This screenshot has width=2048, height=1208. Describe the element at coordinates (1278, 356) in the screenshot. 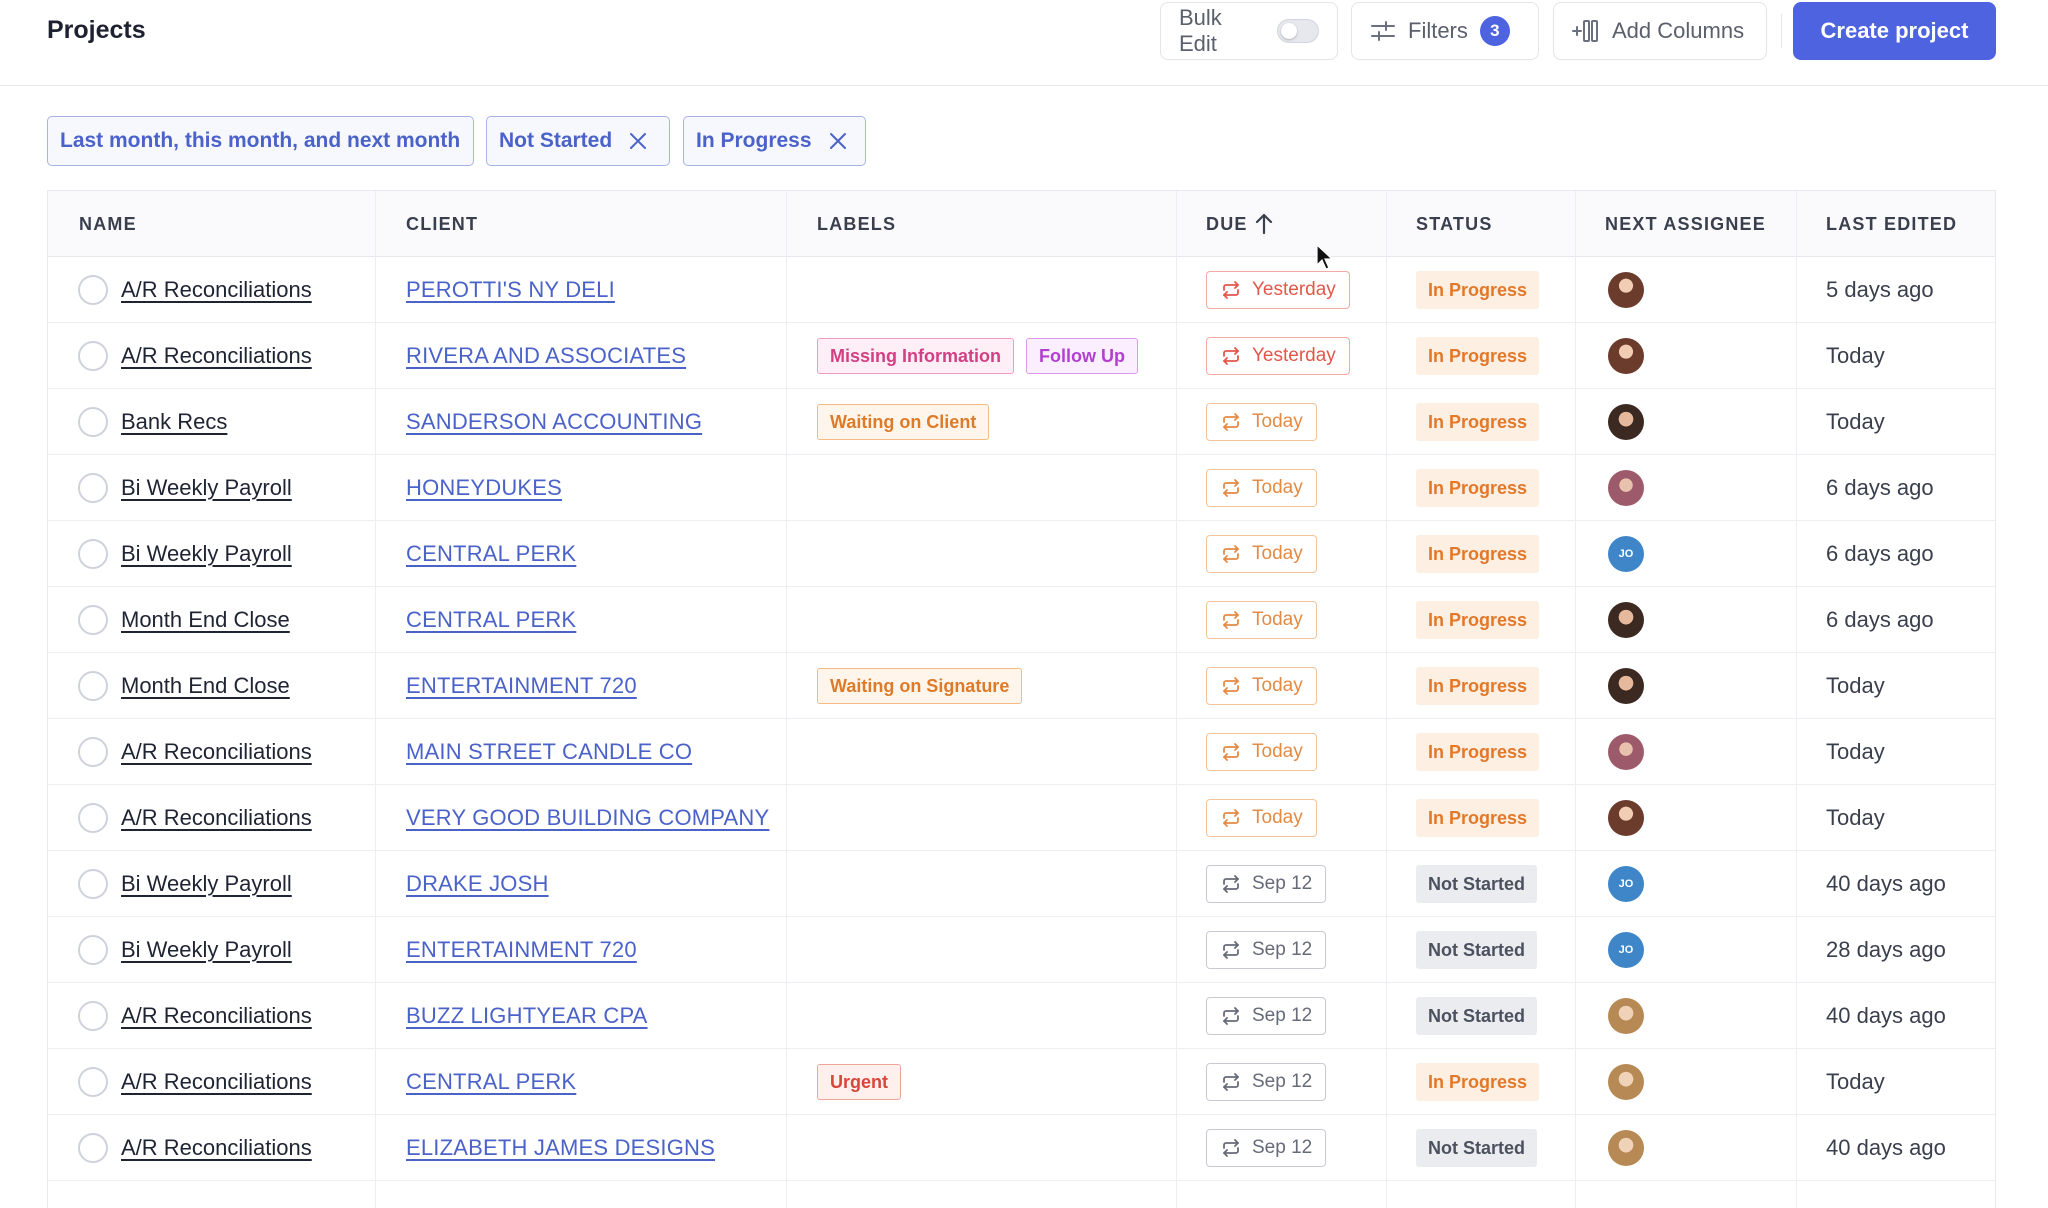

I see `due-date-badge: Yesterday` at that location.